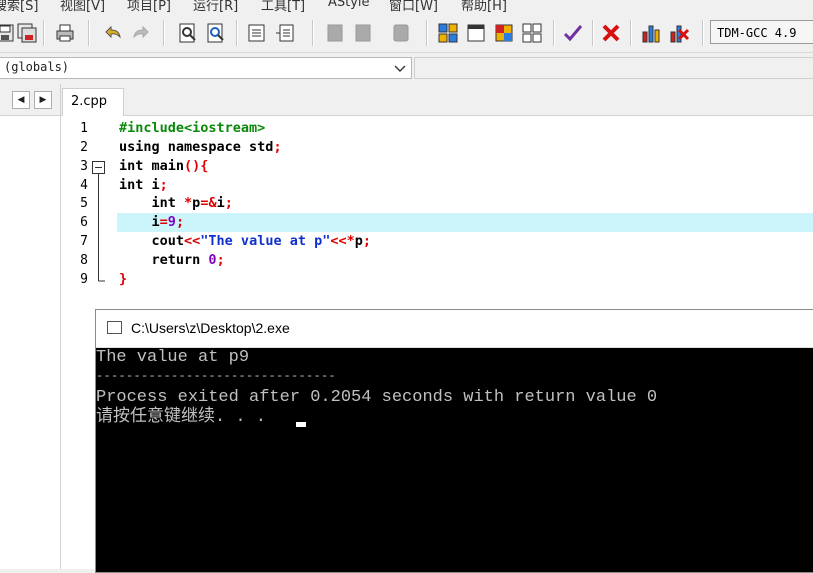  Describe the element at coordinates (43, 100) in the screenshot. I see `panel-next-button: ▶` at that location.